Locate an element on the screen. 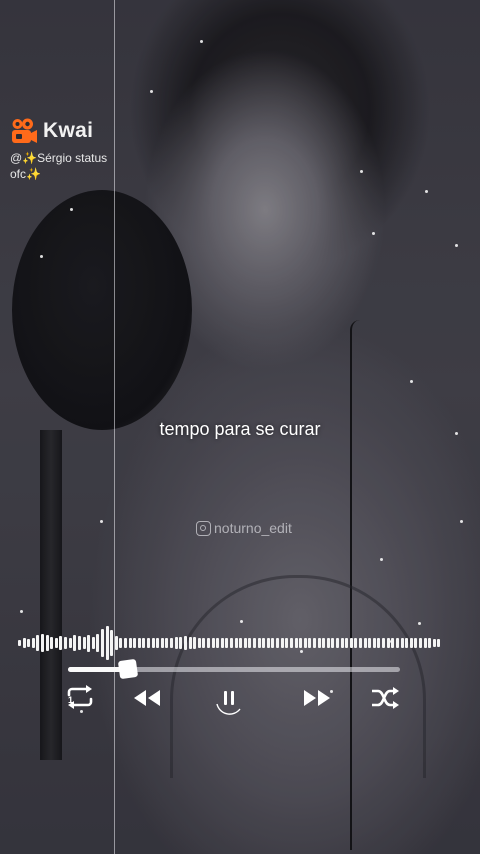 The height and width of the screenshot is (854, 480). kwai-wordmark: Kwai is located at coordinates (68, 130).